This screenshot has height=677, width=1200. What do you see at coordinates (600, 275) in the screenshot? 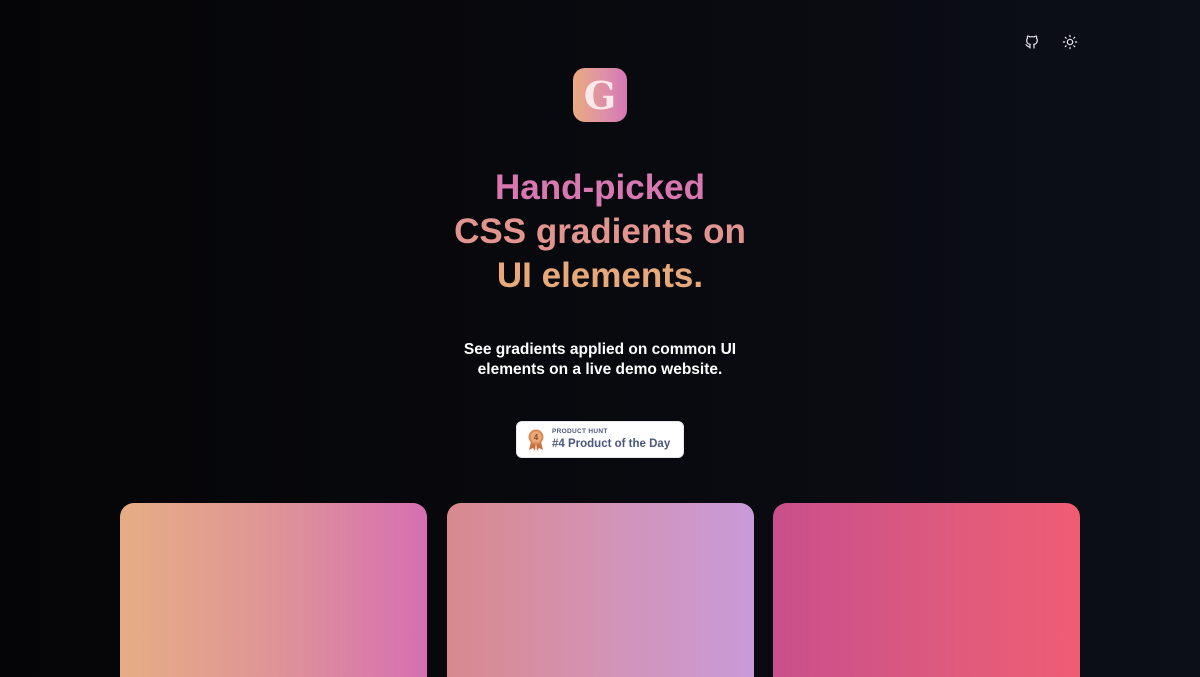
I see `headline-line-3: UI elements.` at bounding box center [600, 275].